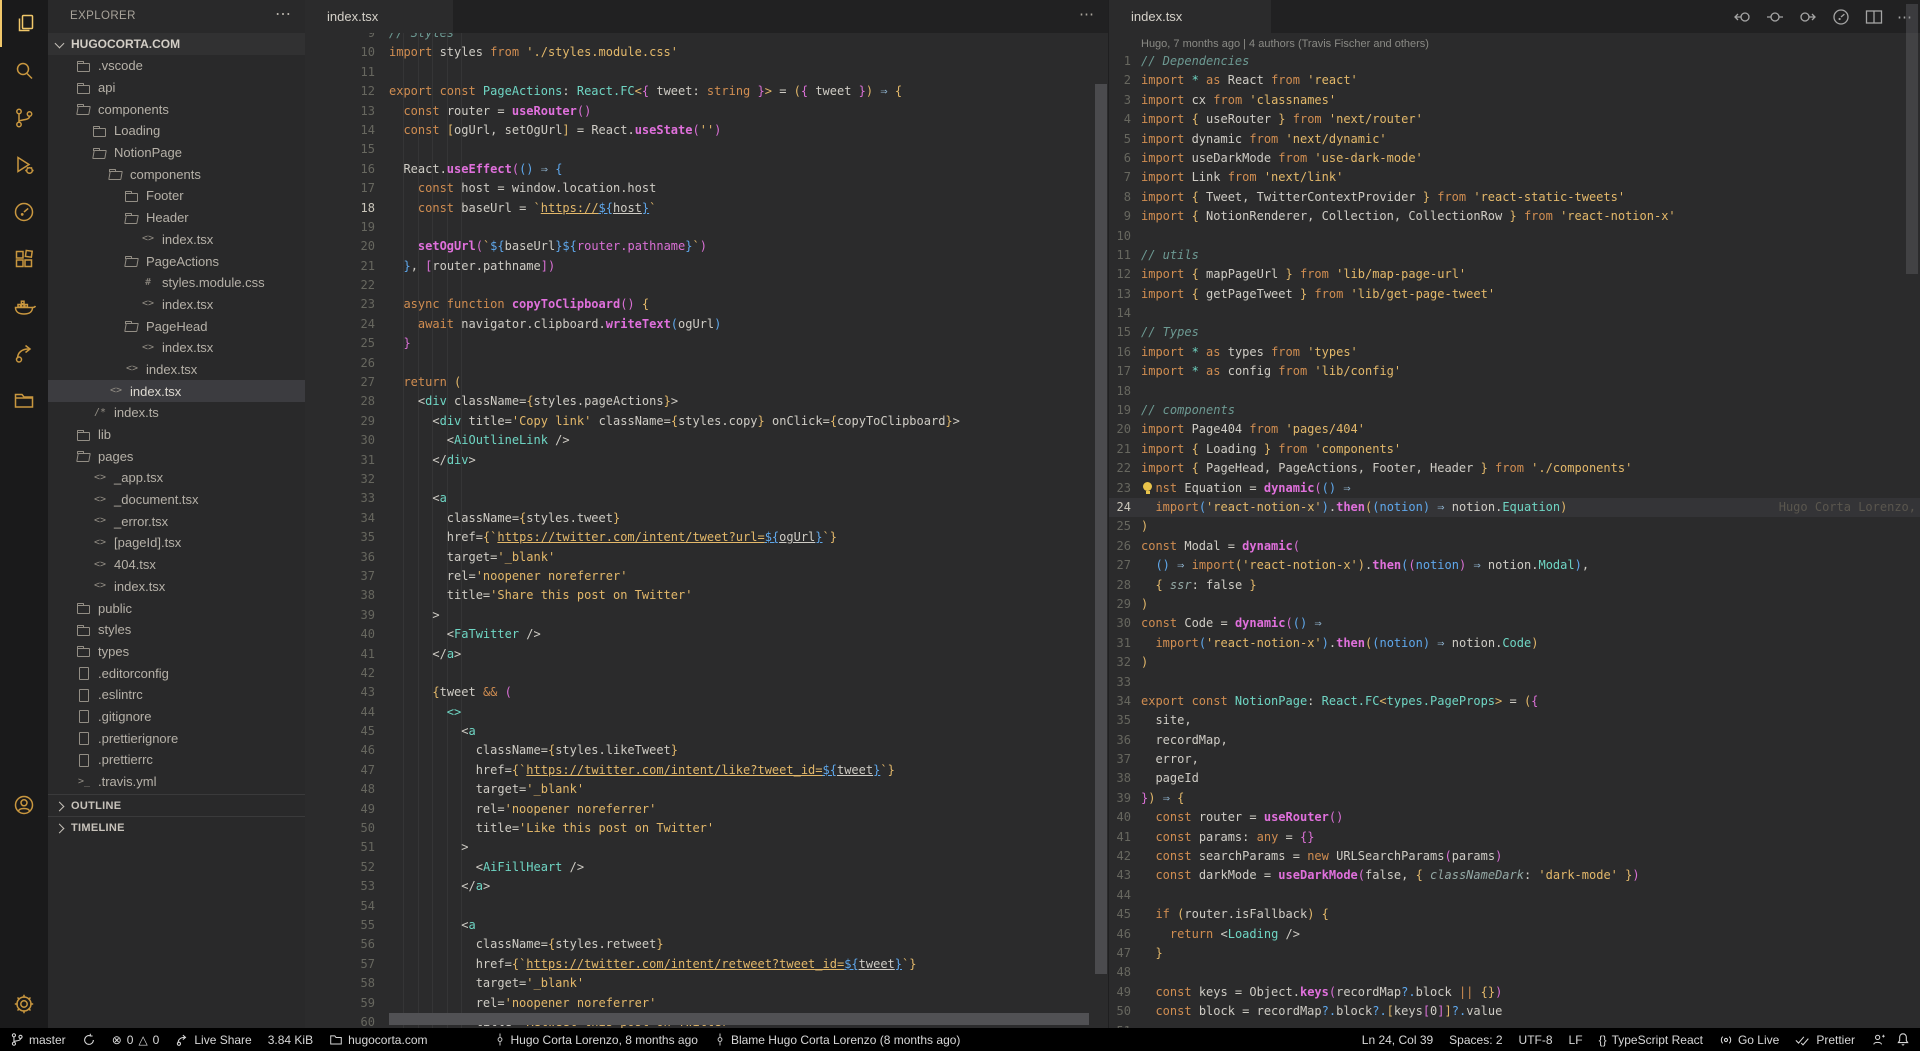  Describe the element at coordinates (1514, 255) in the screenshot. I see `code-line-11: 11 // utils` at that location.